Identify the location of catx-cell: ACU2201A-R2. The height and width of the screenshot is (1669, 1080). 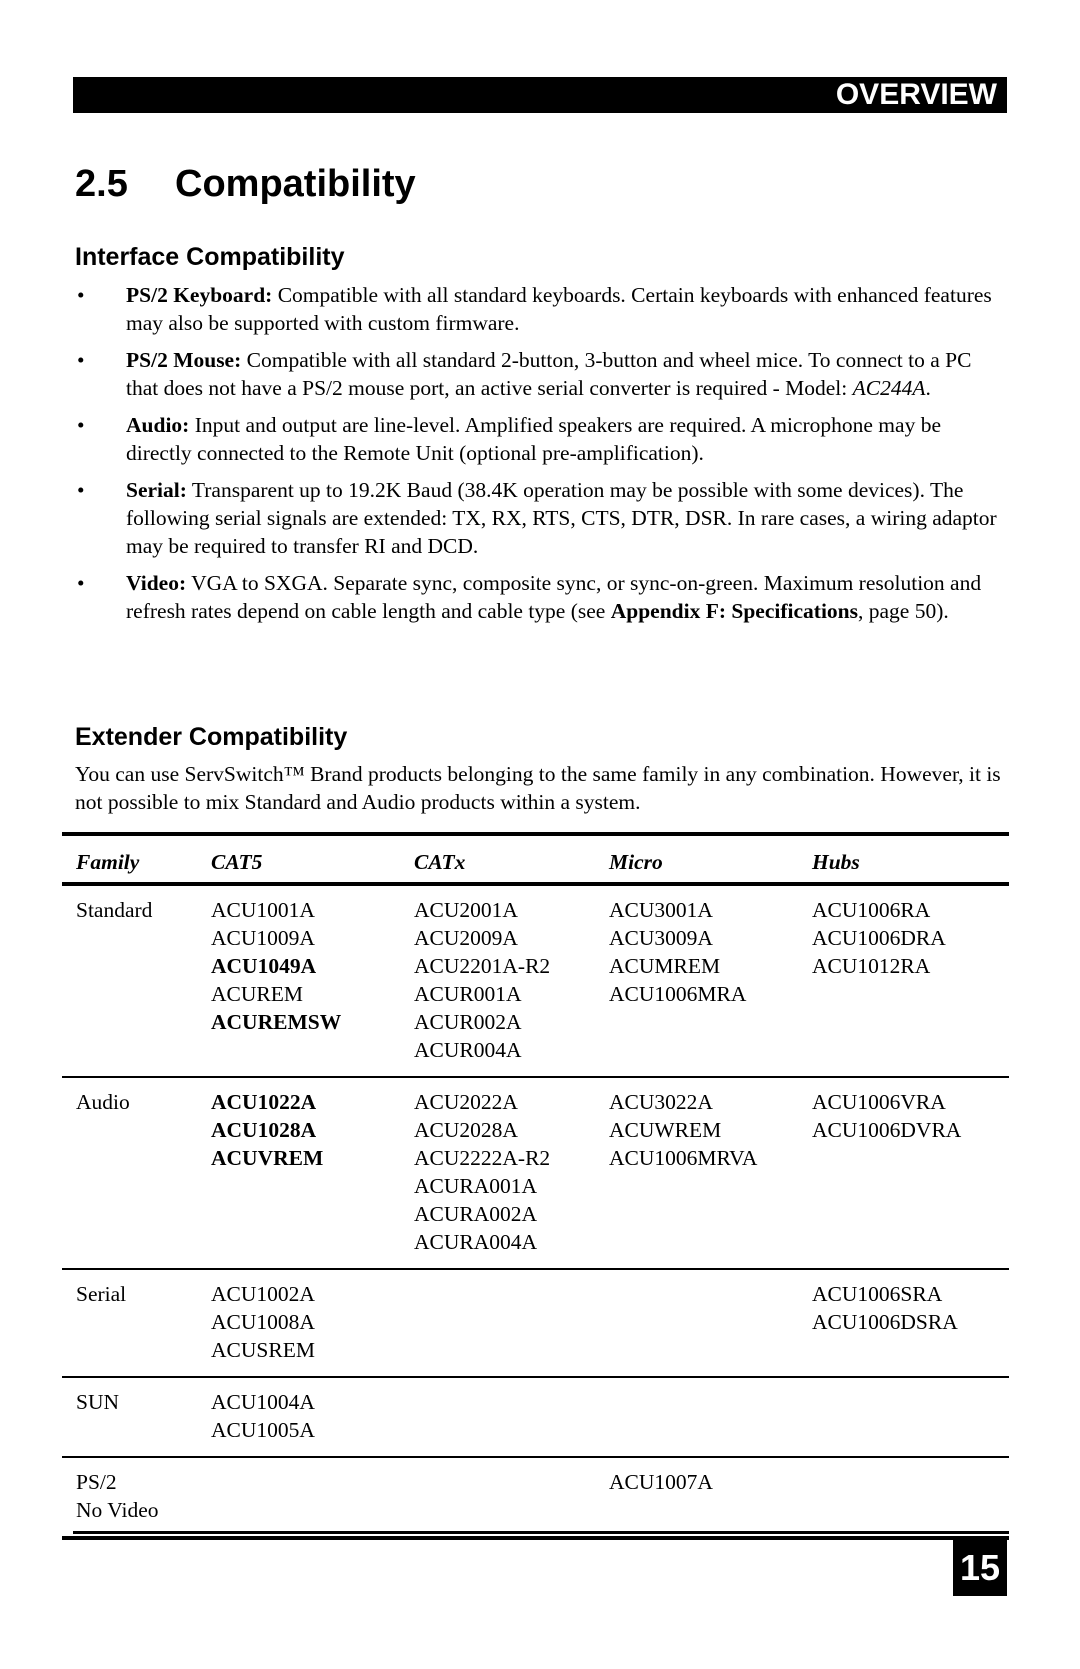
(482, 966).